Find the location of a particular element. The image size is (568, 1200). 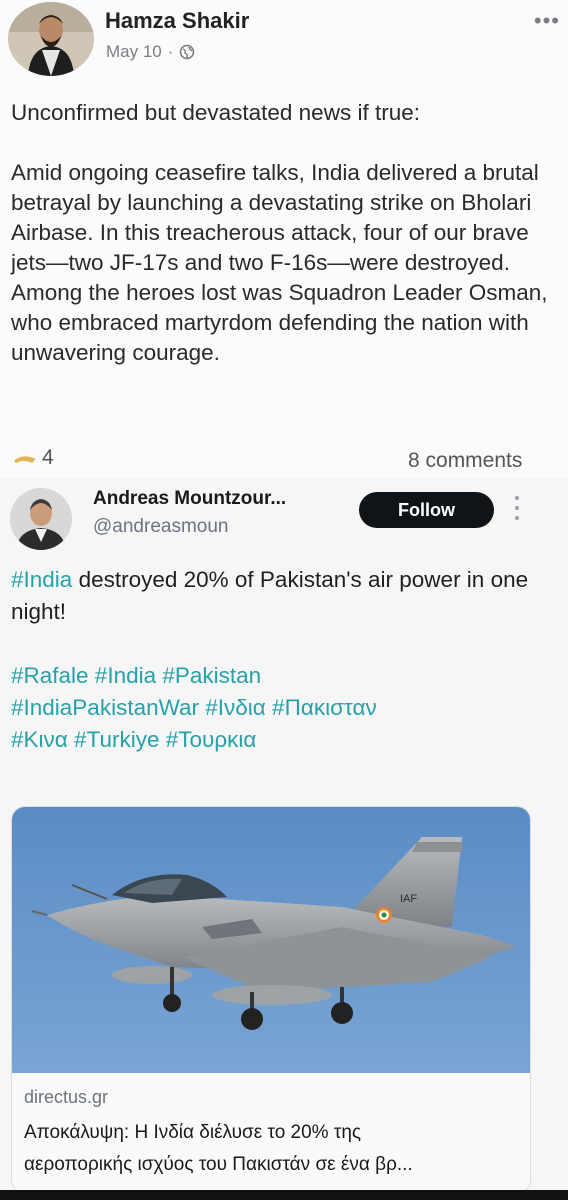

author-name: Hamza Shakir is located at coordinates (177, 21).